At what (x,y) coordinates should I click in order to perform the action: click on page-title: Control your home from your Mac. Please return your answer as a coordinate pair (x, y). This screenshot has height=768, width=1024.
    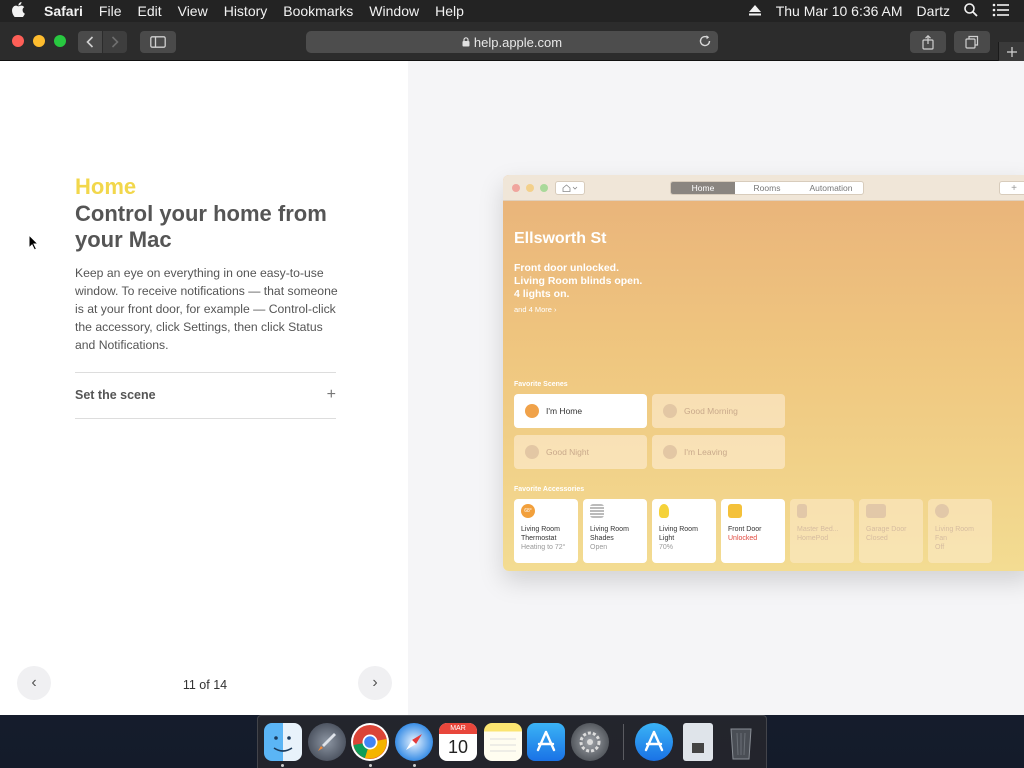
    Looking at the image, I should click on (201, 226).